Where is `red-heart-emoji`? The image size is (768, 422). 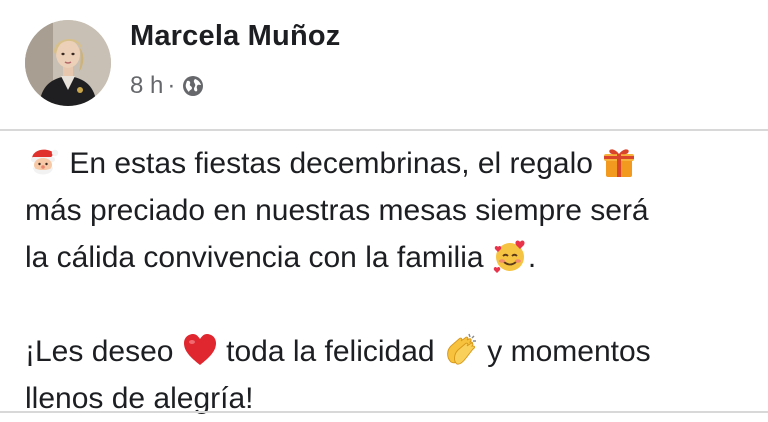
red-heart-emoji is located at coordinates (200, 350).